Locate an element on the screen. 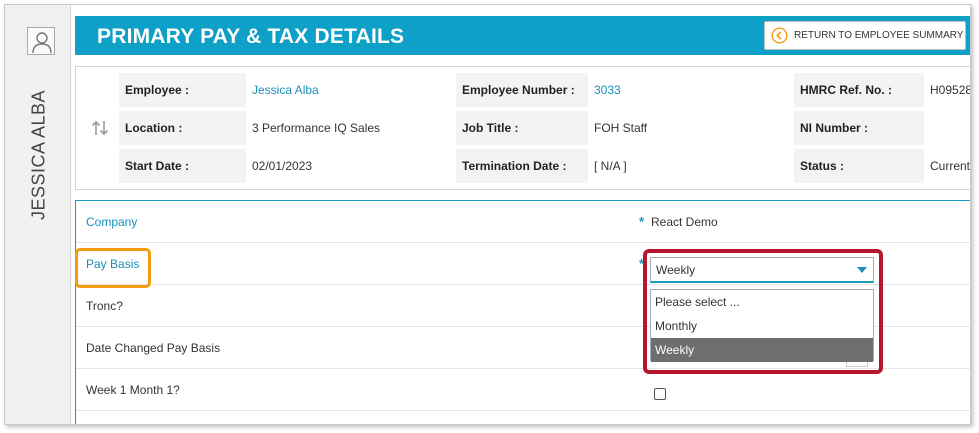 The height and width of the screenshot is (433, 979). job-title-label: Job Title : is located at coordinates (522, 128).